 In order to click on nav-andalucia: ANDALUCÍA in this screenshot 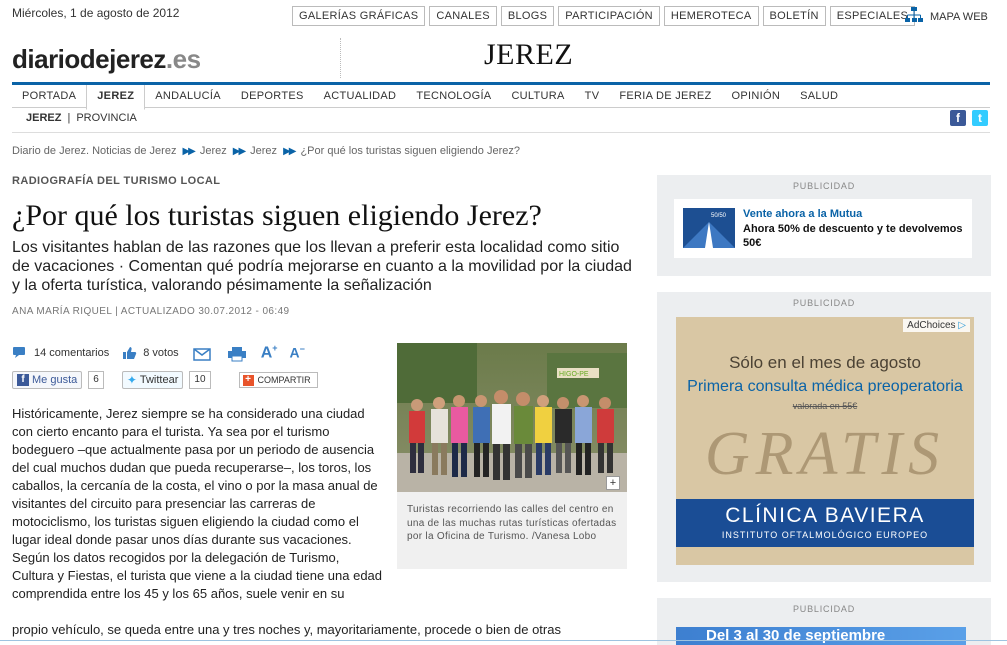, I will do `click(188, 96)`.